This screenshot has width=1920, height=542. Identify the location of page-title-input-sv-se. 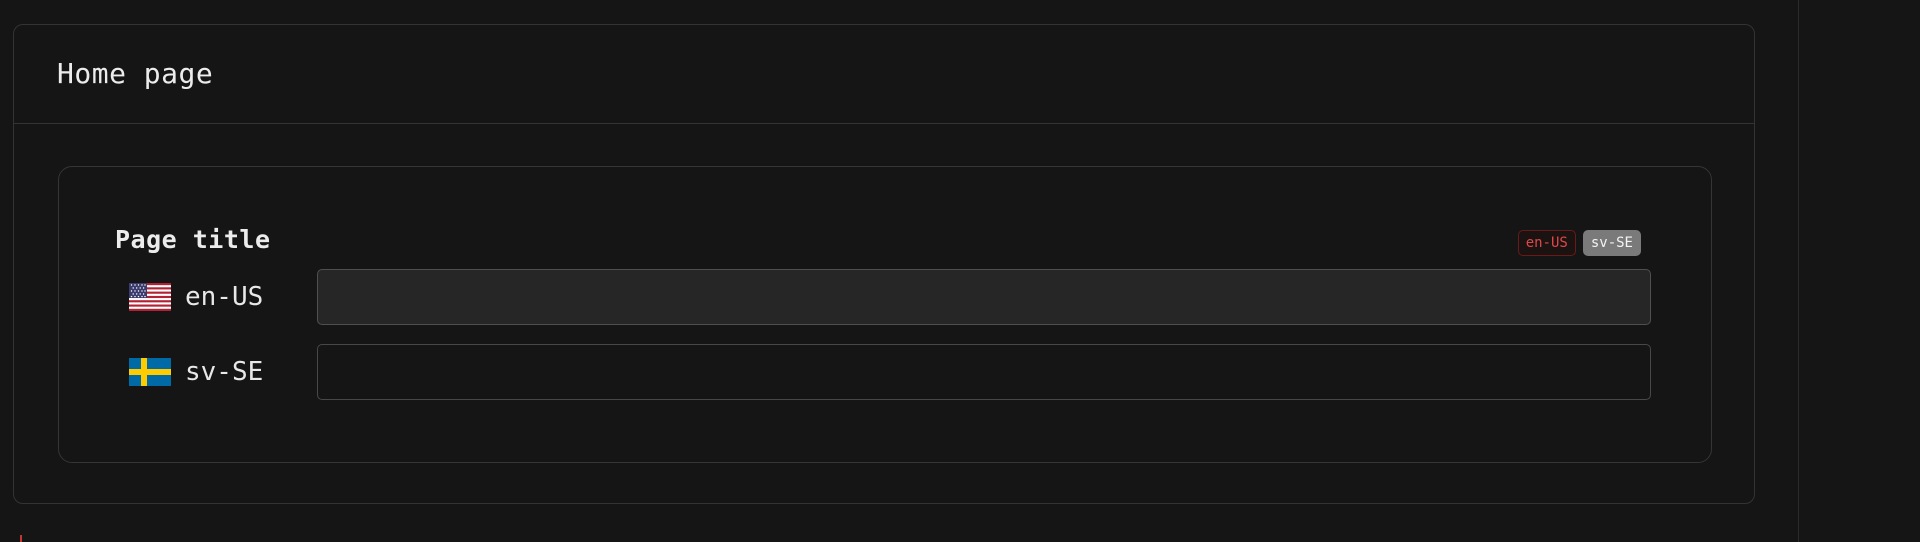
(984, 372).